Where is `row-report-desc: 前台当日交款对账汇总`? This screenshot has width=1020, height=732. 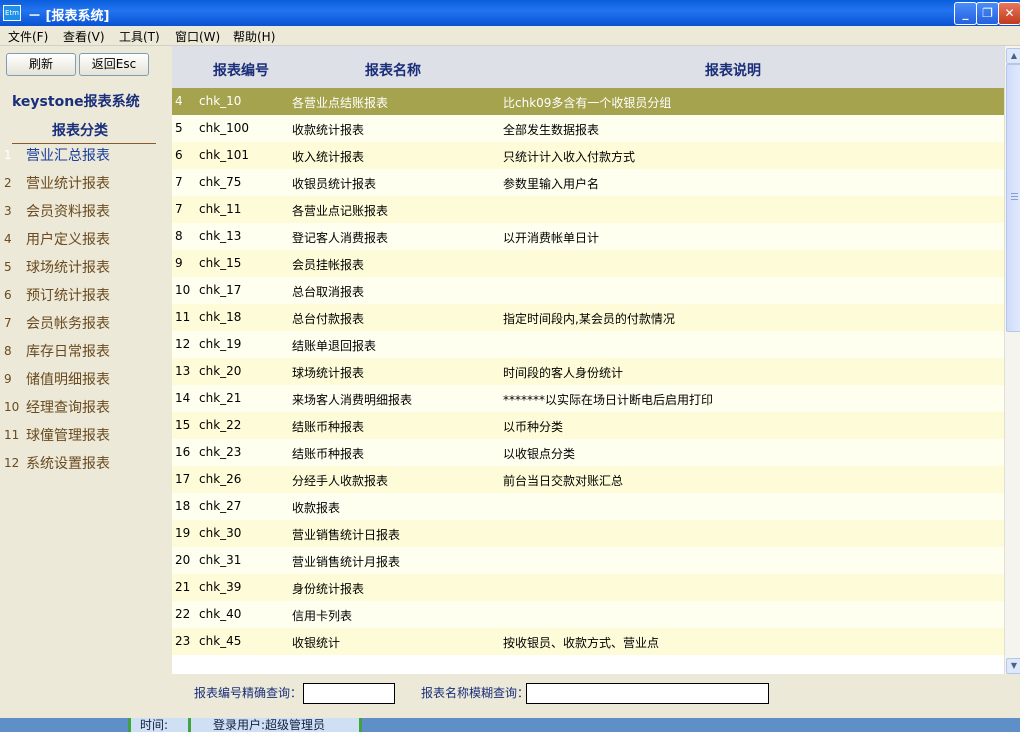
row-report-desc: 前台当日交款对账汇总 is located at coordinates (563, 481).